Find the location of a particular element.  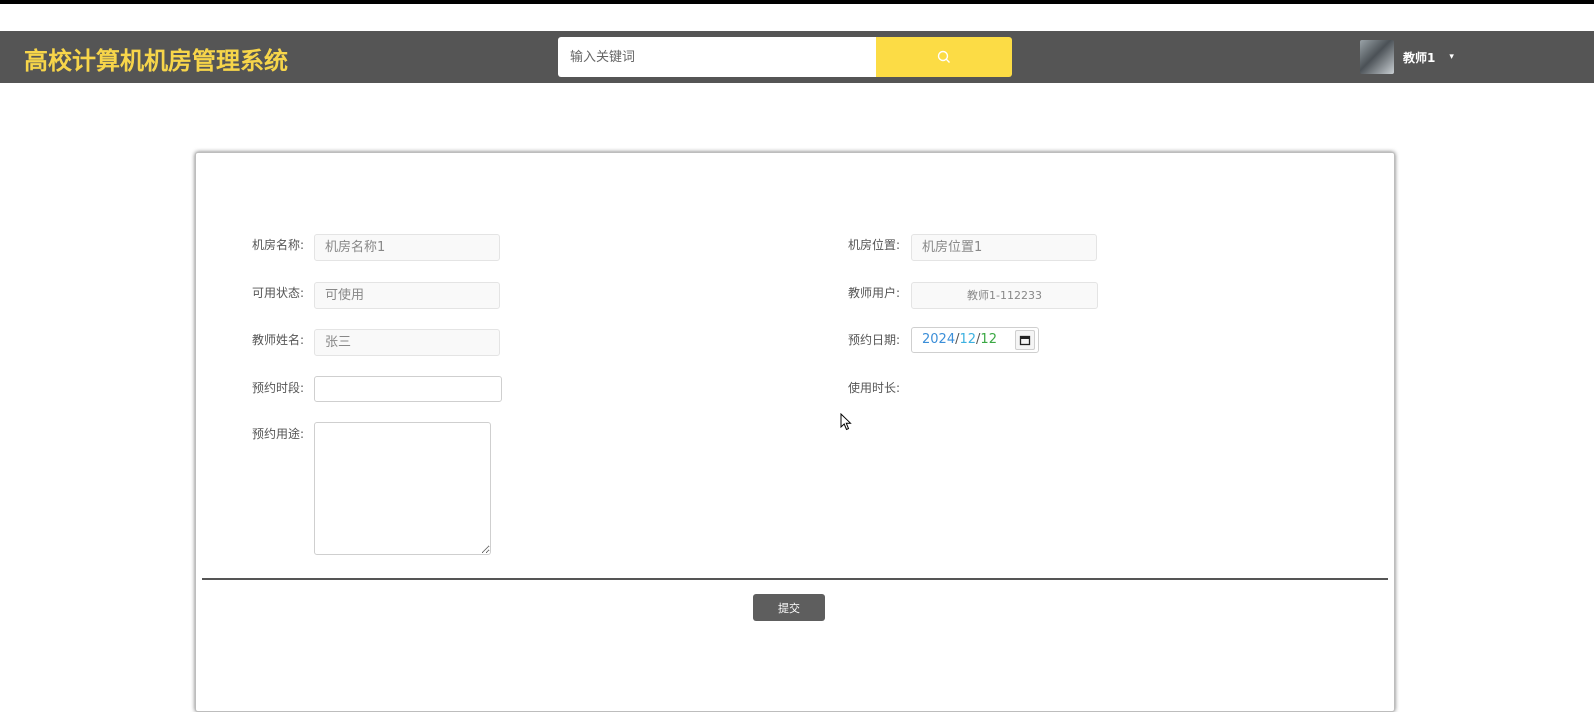

teacher-user-field: 教师1-112233 is located at coordinates (1004, 295).